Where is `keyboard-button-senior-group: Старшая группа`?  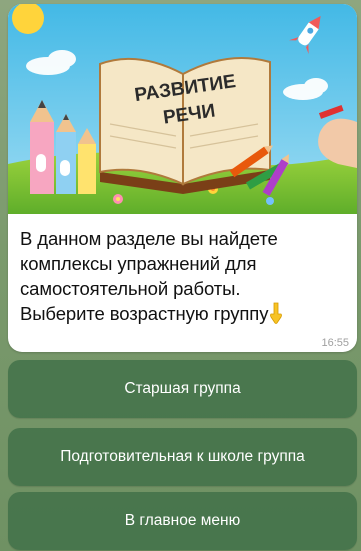
keyboard-button-senior-group: Старшая группа is located at coordinates (182, 389).